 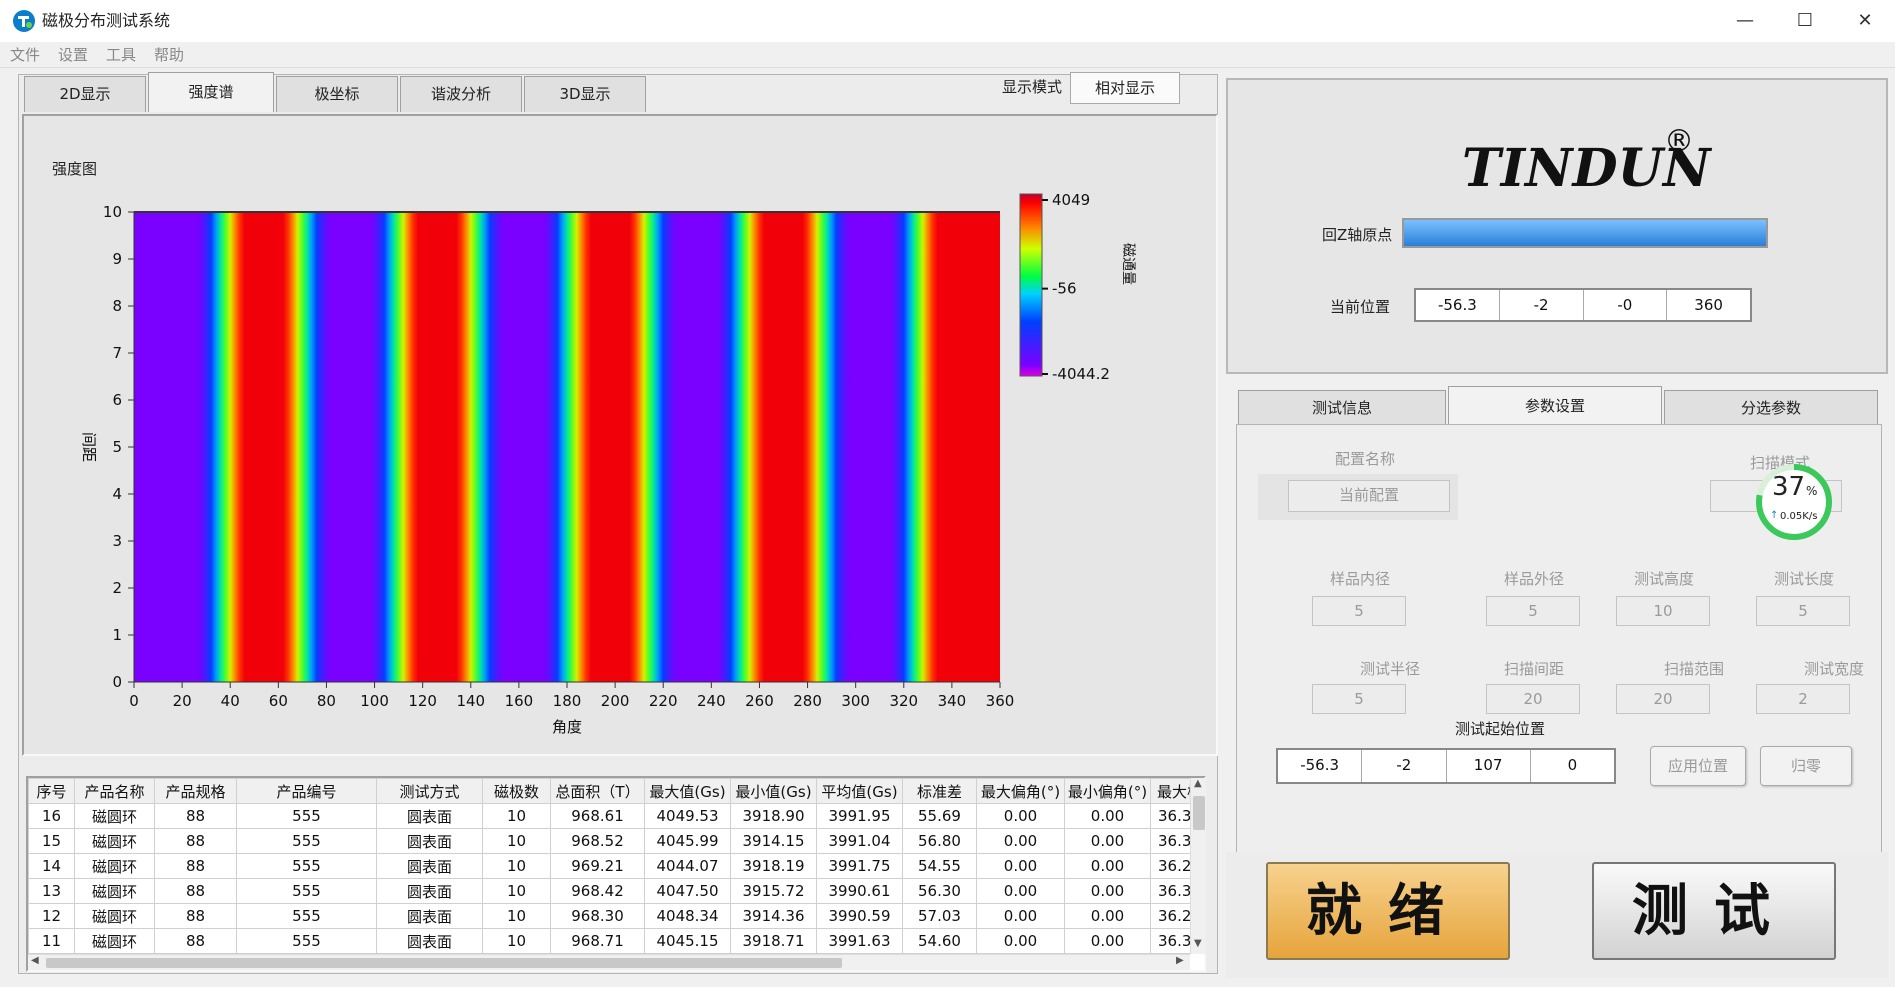 What do you see at coordinates (1320, 766) in the screenshot?
I see `start-position-x: -56.3` at bounding box center [1320, 766].